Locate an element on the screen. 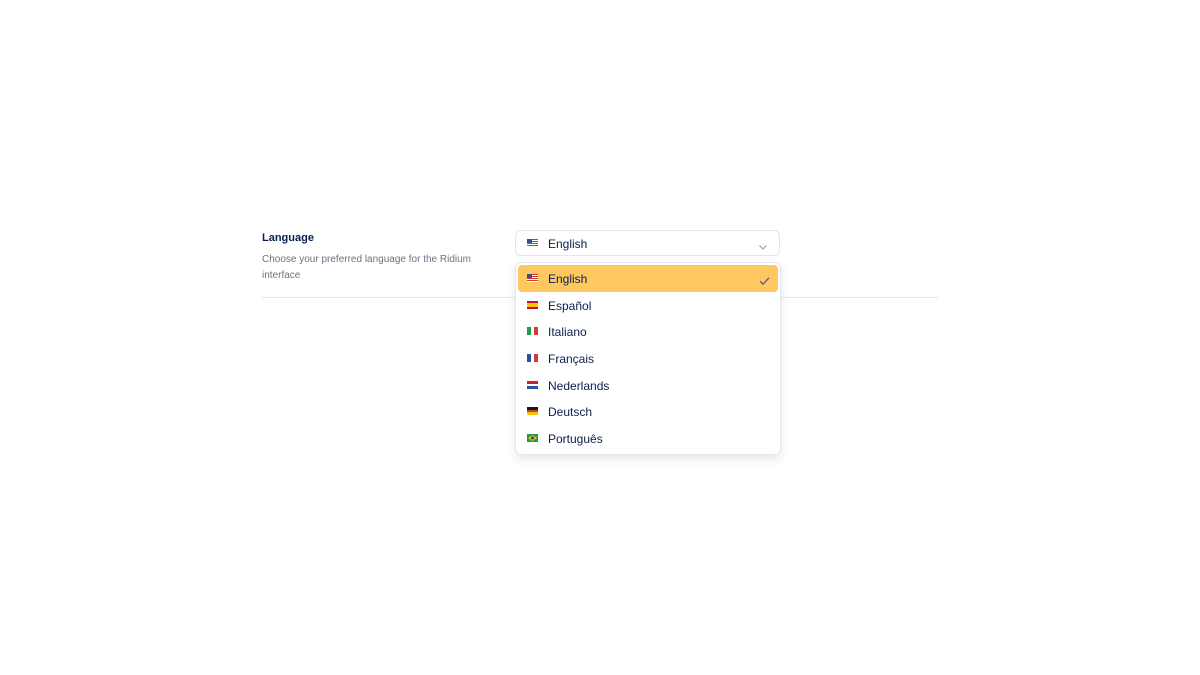 Image resolution: width=1200 pixels, height=675 pixels. option-espanol: Español is located at coordinates (648, 305).